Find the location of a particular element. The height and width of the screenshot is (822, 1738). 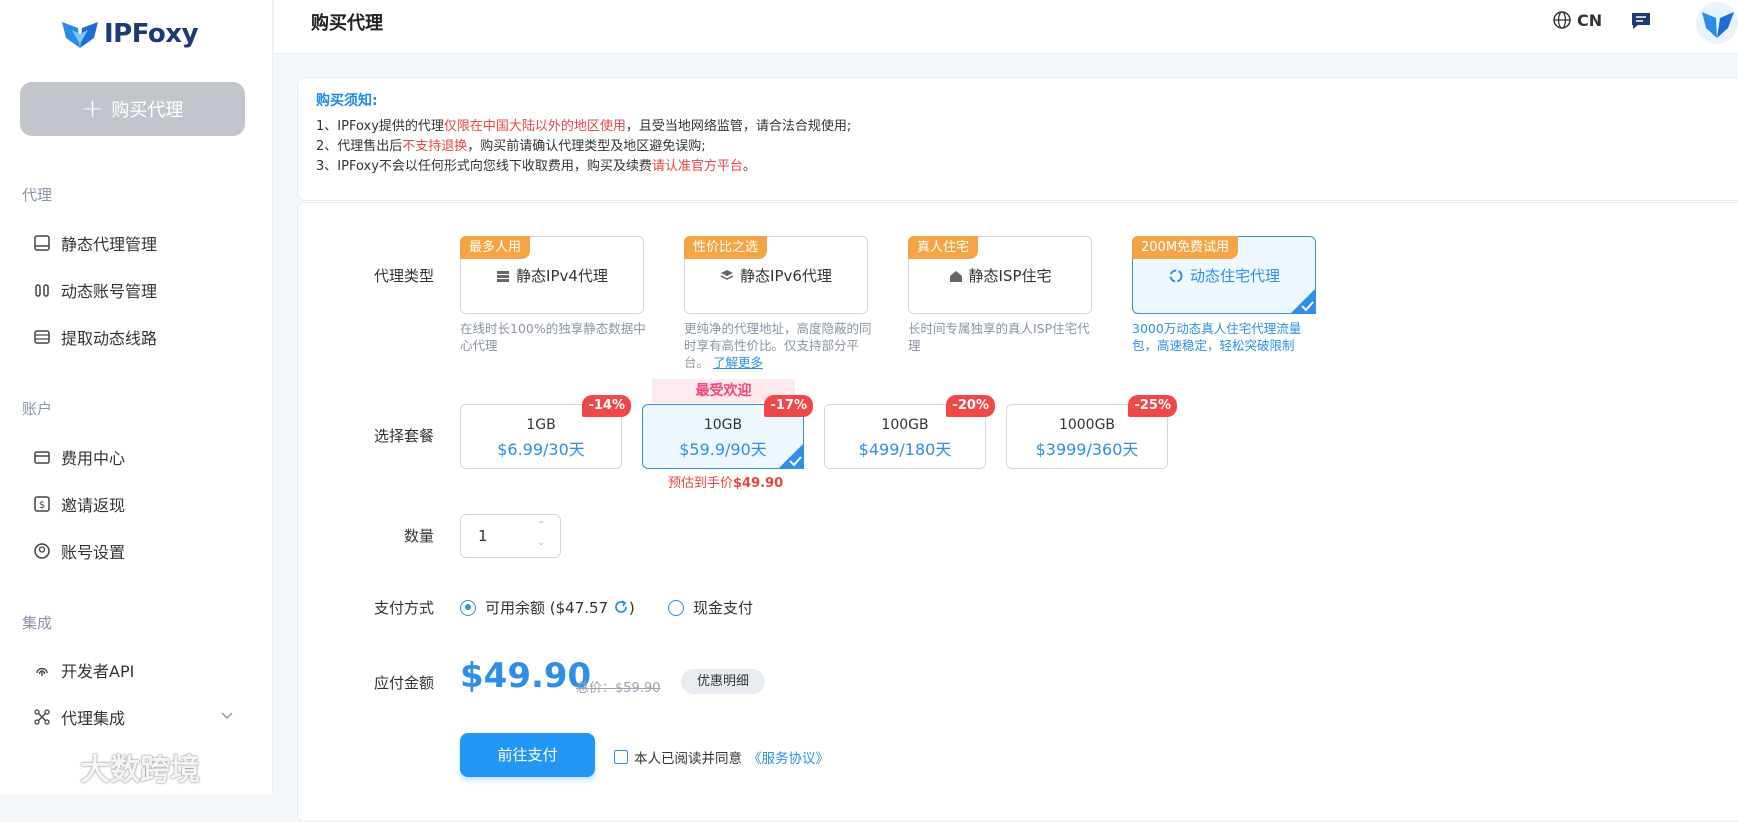

logo: IPFoxy is located at coordinates (129, 34).